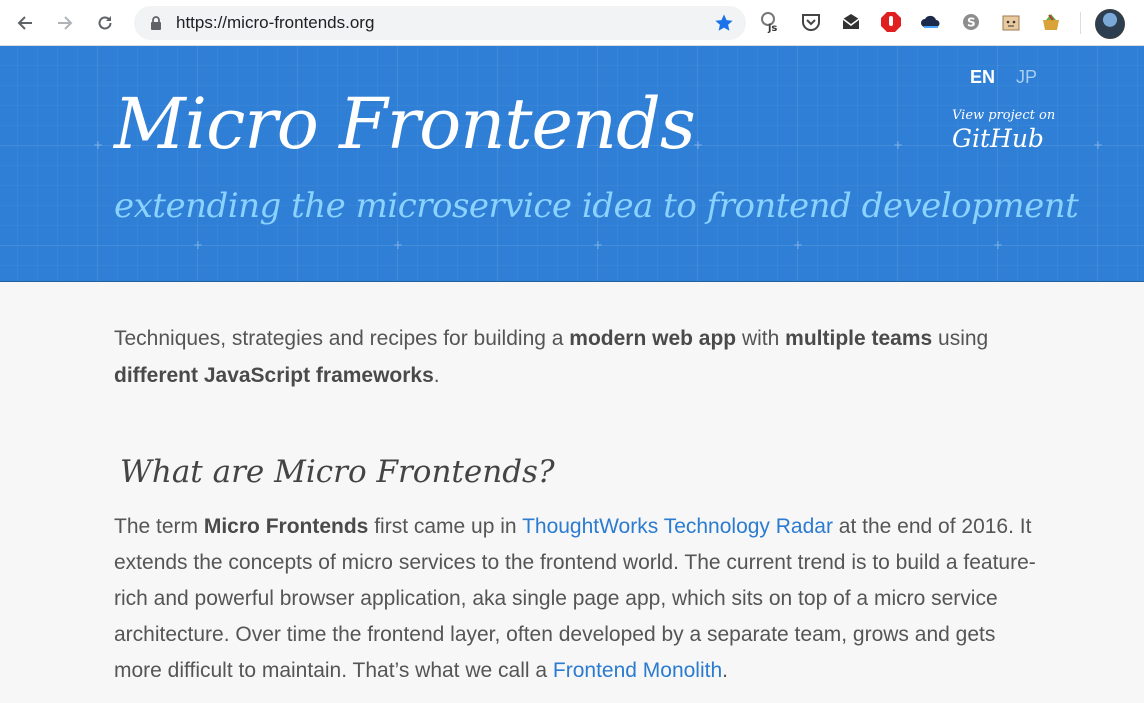 This screenshot has height=703, width=1144. I want to click on site-title: Micro Frontends, so click(405, 124).